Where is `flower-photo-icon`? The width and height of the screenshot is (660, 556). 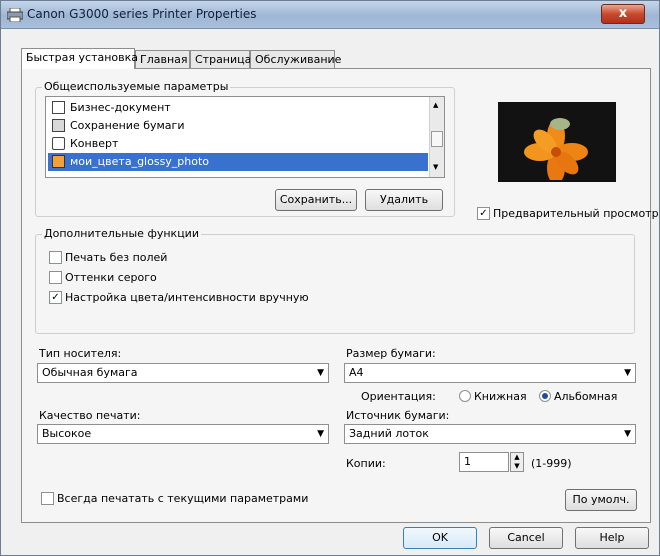 flower-photo-icon is located at coordinates (557, 144).